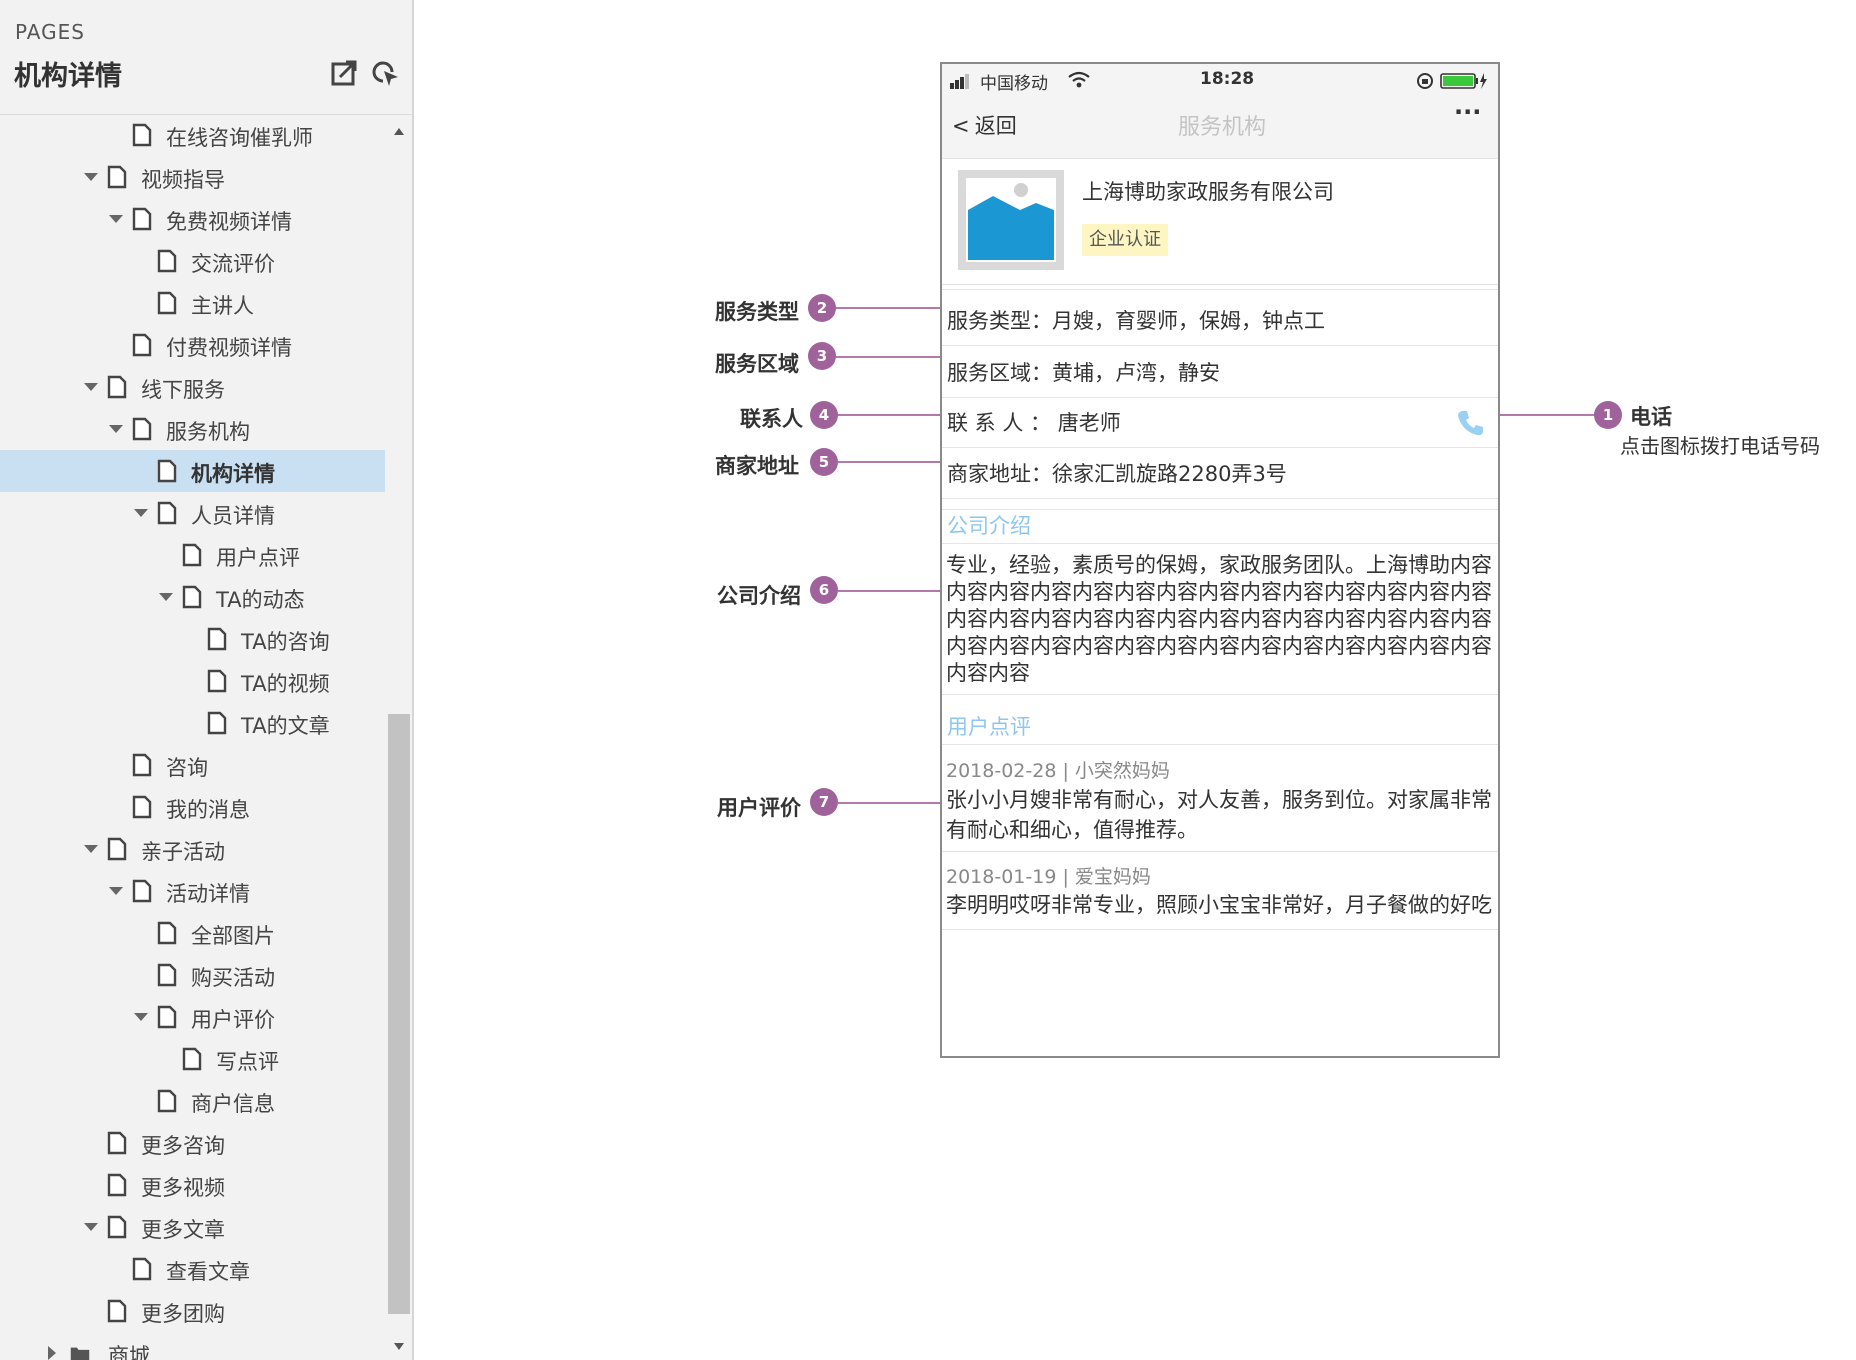 The width and height of the screenshot is (1856, 1360). Describe the element at coordinates (192, 1059) in the screenshot. I see `tree-item: 写点评` at that location.